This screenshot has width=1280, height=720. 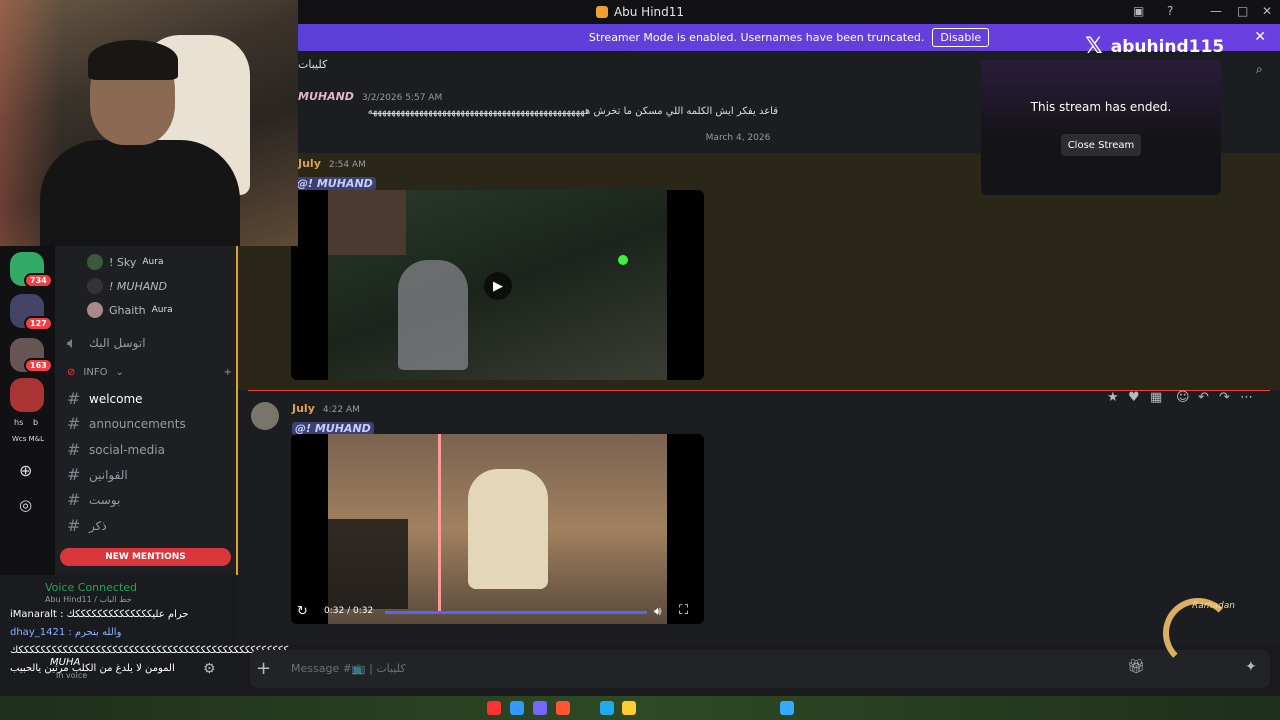 I want to click on server-label-b: b, so click(x=35, y=422).